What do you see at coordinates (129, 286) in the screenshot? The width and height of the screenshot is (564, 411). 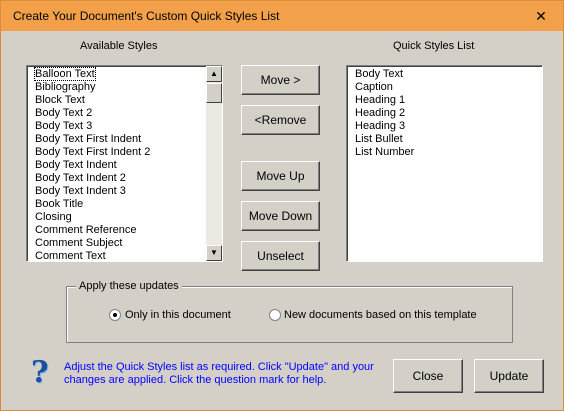 I see `apply-updates-legend: Apply these updates` at bounding box center [129, 286].